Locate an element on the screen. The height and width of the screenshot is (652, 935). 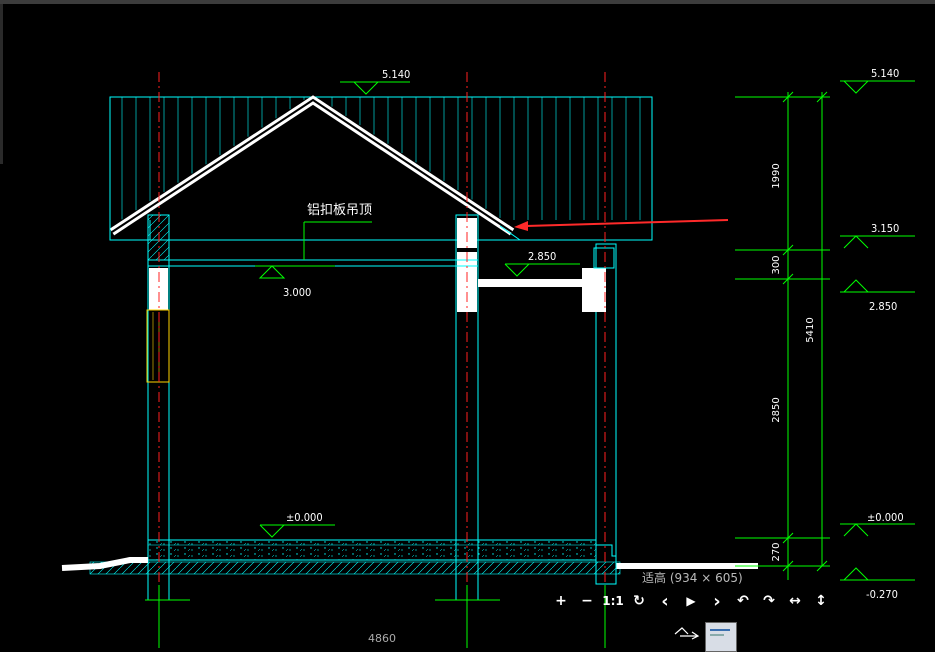
dim-1990-label: 1990 is located at coordinates (776, 175).